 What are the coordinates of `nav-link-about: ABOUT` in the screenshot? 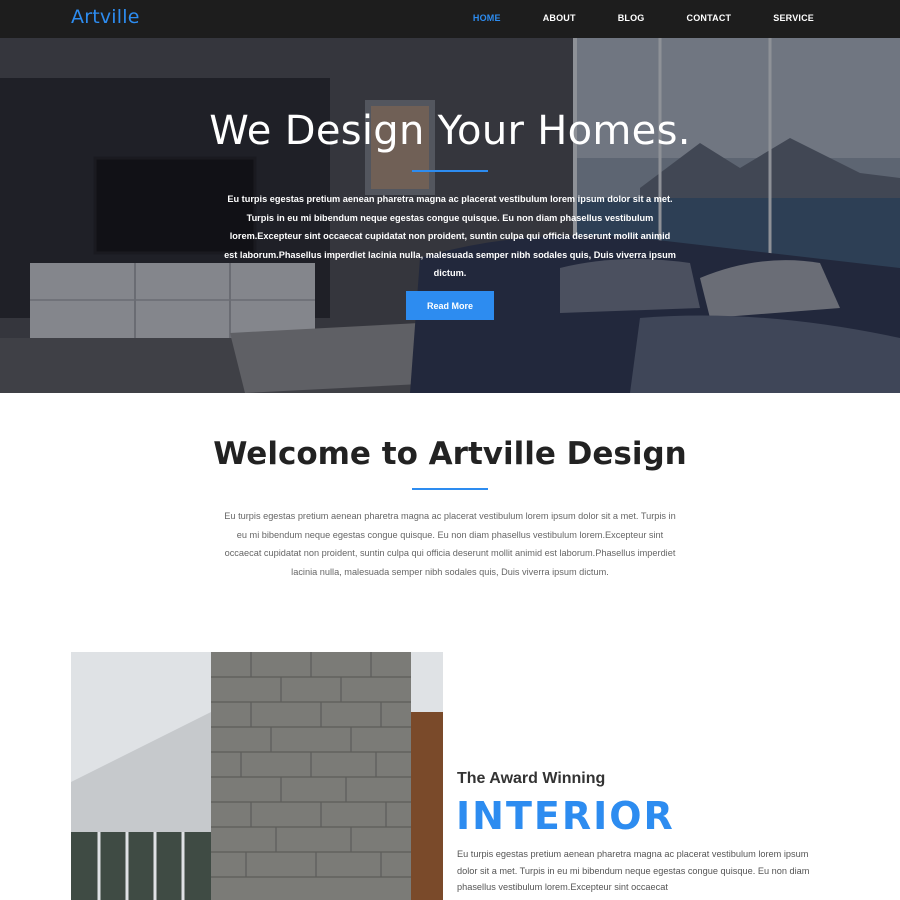 It's located at (559, 18).